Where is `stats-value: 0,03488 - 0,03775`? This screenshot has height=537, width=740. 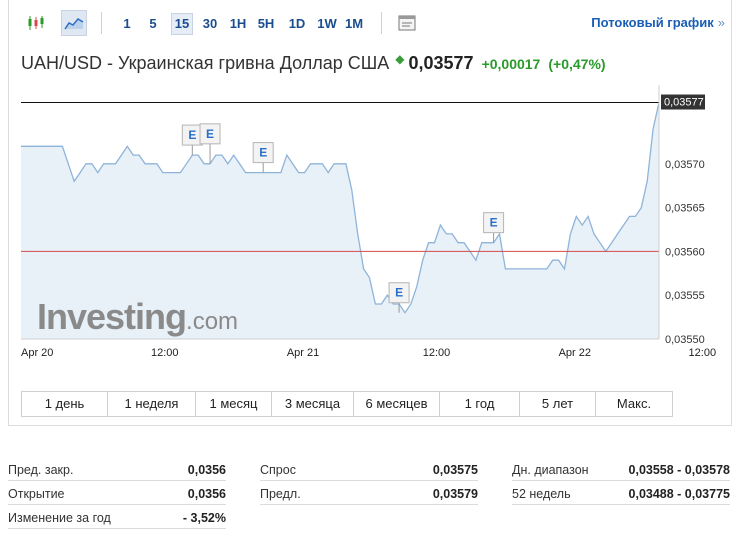 stats-value: 0,03488 - 0,03775 is located at coordinates (679, 494).